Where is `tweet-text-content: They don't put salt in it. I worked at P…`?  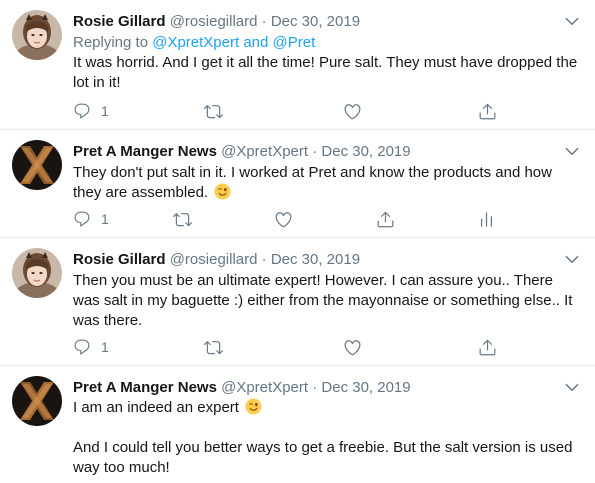 tweet-text-content: They don't put salt in it. I worked at P… is located at coordinates (312, 182).